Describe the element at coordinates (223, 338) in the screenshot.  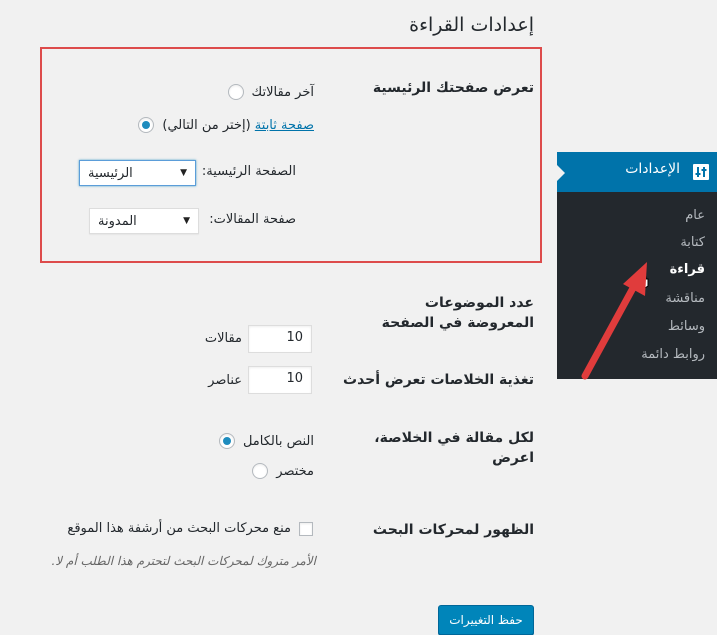
I see `posts-per-page-suffix: مقالات` at that location.